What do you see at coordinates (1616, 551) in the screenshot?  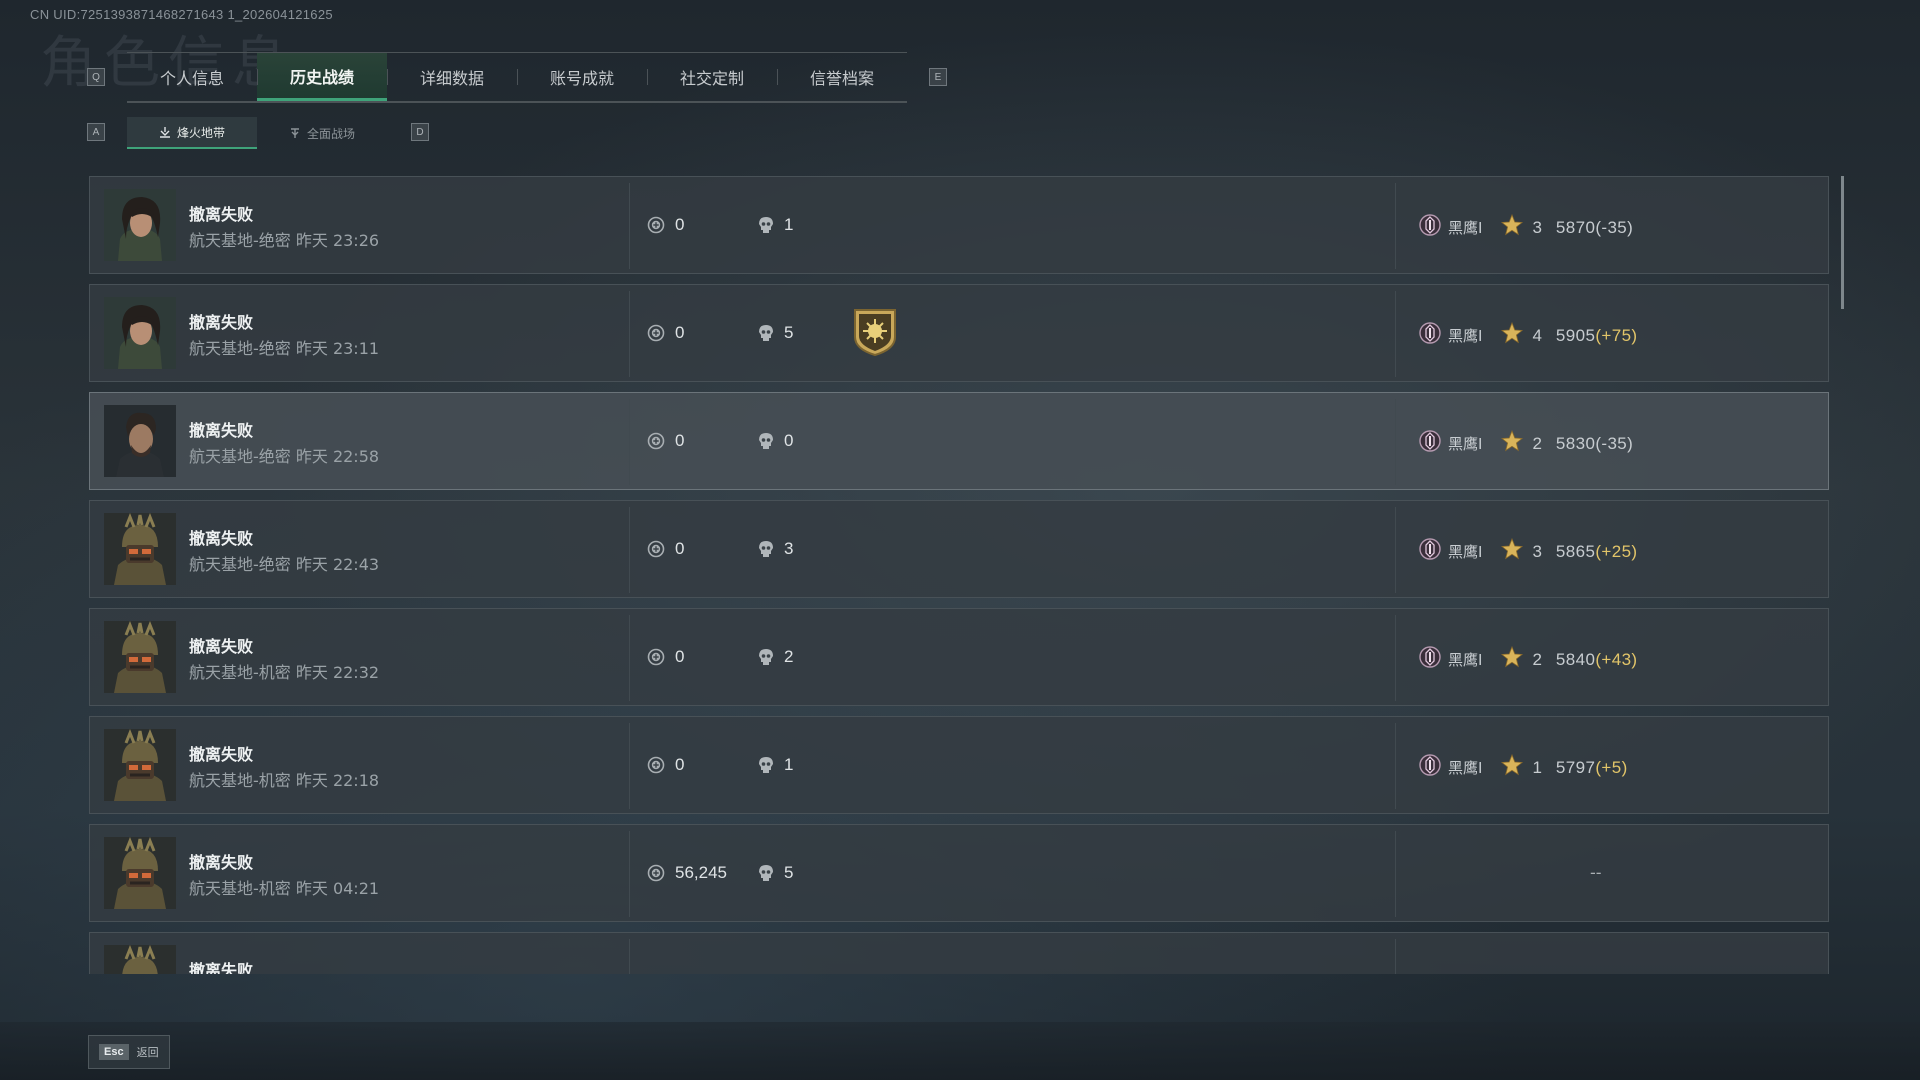 I see `rank-score-delta: (+25)` at bounding box center [1616, 551].